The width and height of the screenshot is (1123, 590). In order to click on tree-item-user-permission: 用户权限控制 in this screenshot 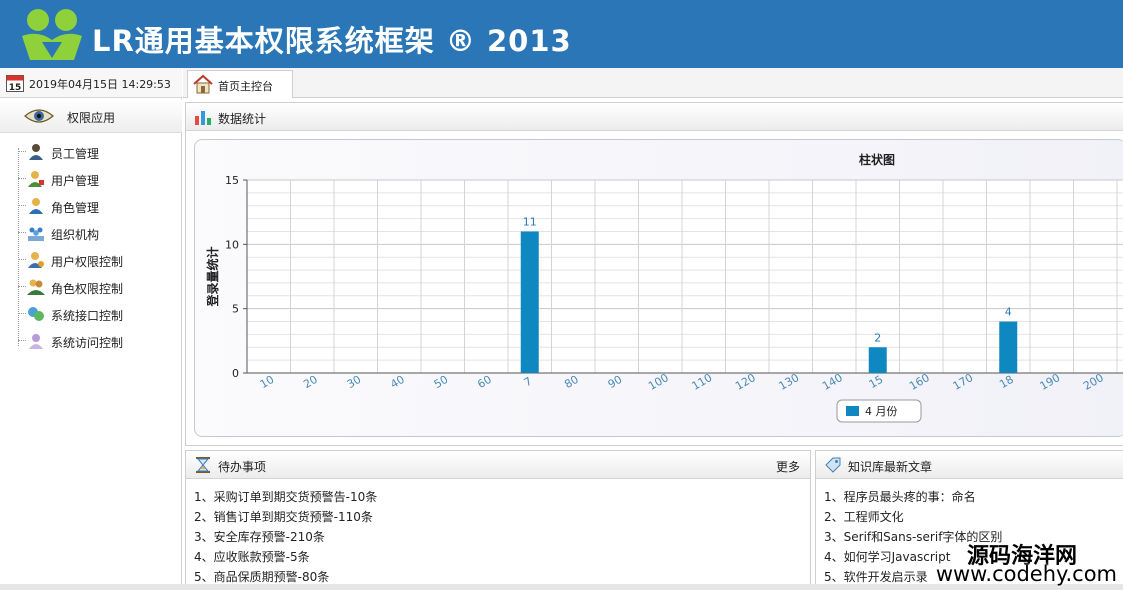, I will do `click(98, 260)`.